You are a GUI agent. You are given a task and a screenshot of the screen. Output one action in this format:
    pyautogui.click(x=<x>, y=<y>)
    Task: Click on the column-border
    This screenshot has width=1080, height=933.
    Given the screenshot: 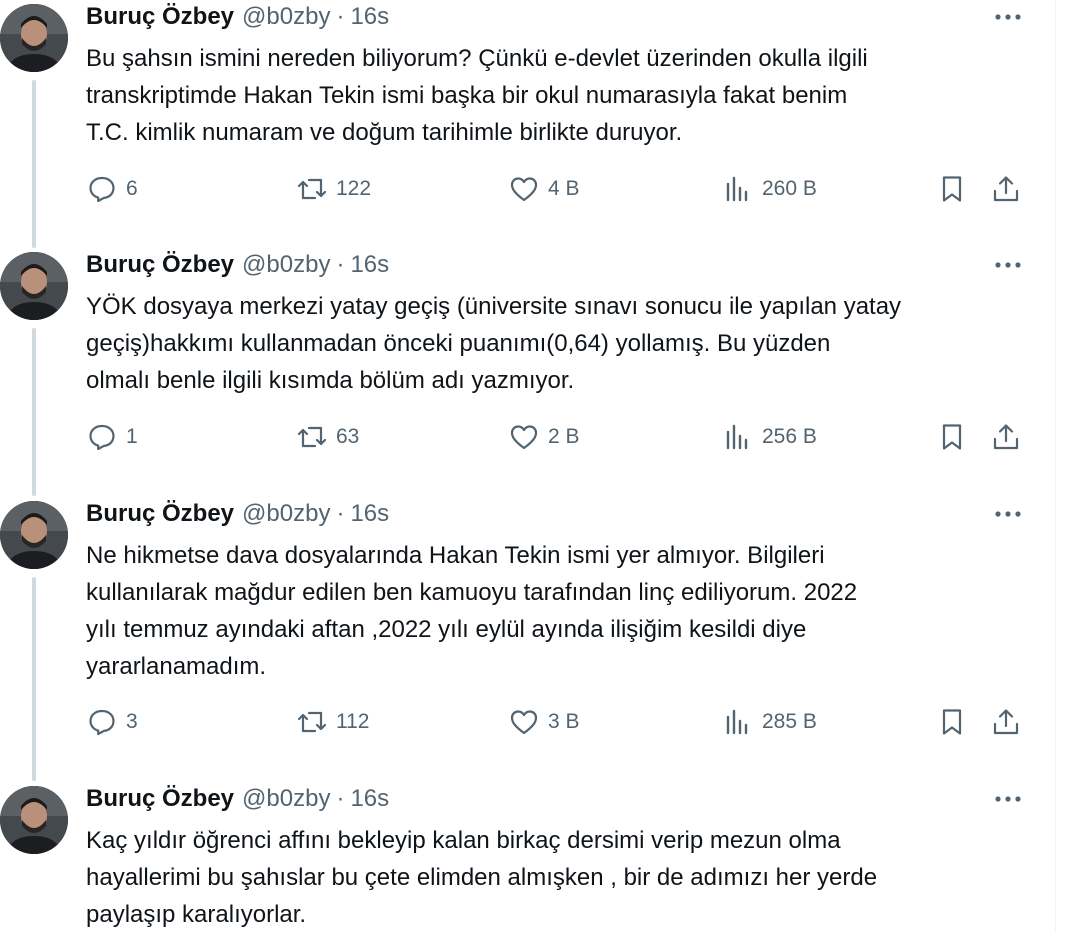 What is the action you would take?
    pyautogui.click(x=1055, y=466)
    